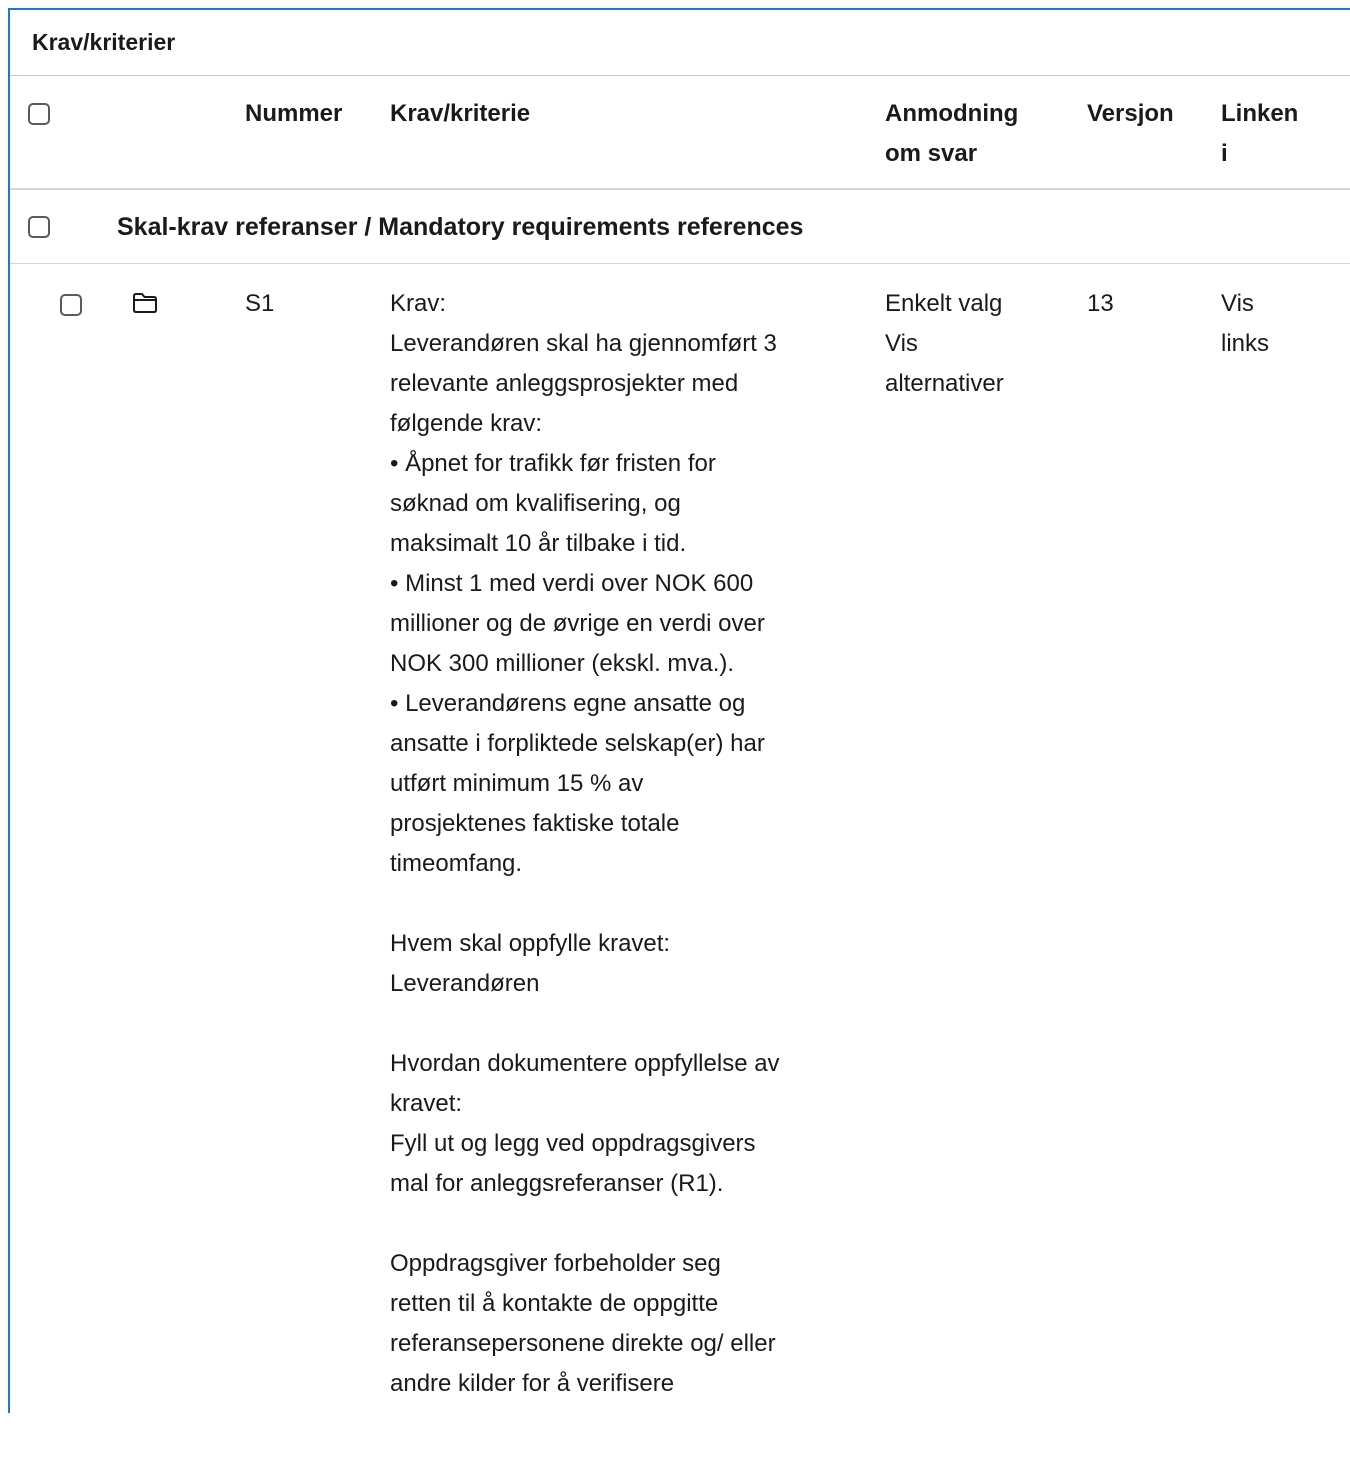 The width and height of the screenshot is (1350, 1464). What do you see at coordinates (39, 227) in the screenshot?
I see `group-checkbox` at bounding box center [39, 227].